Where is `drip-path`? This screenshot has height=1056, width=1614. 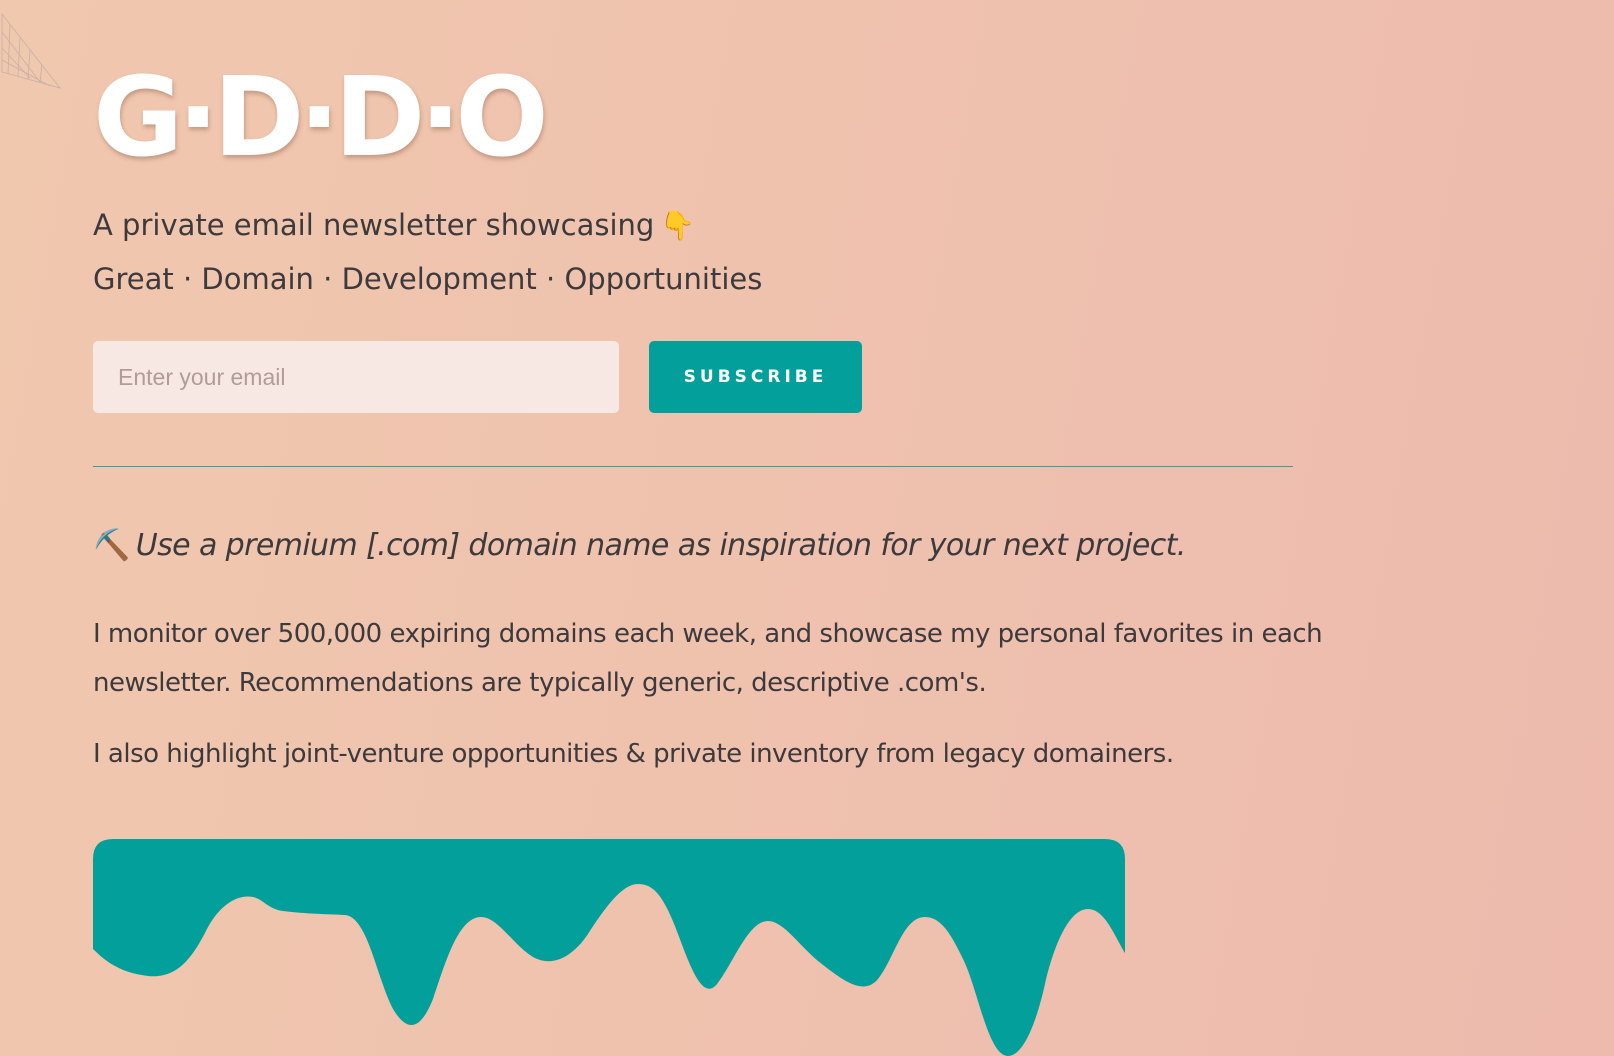
drip-path is located at coordinates (609, 947).